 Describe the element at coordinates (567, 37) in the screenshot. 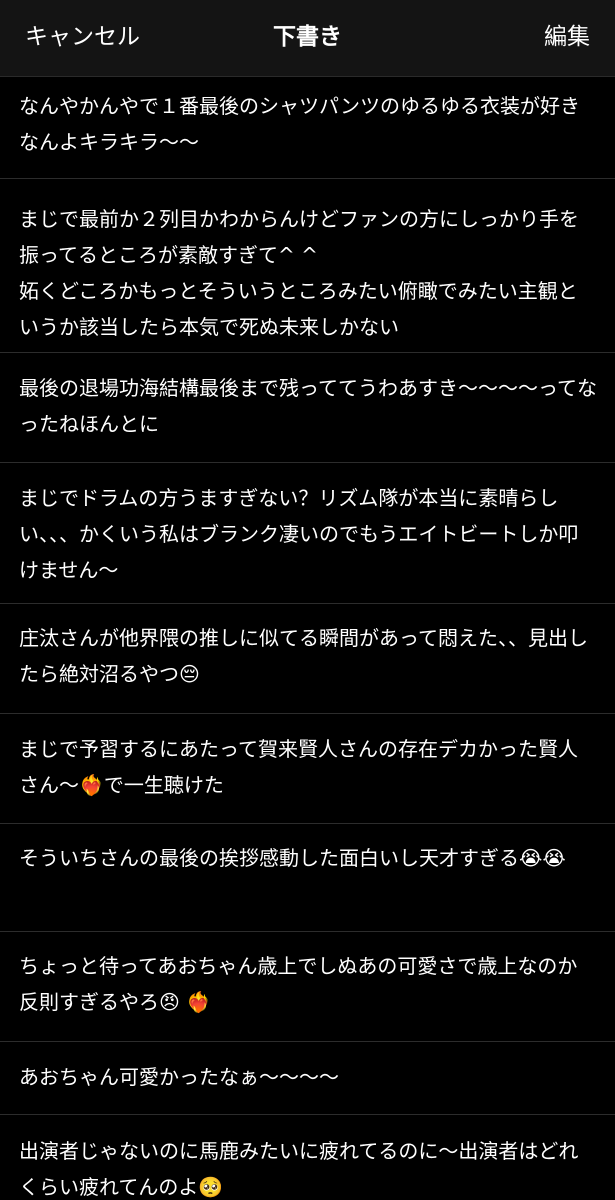

I see `edit-button: 編集` at that location.